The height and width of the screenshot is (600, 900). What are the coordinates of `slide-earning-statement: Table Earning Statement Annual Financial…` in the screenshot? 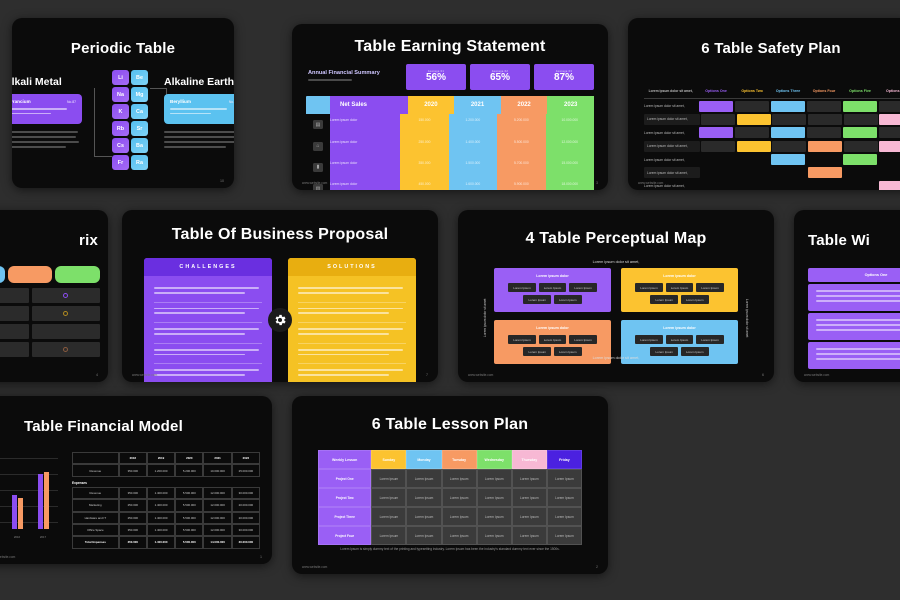 It's located at (450, 107).